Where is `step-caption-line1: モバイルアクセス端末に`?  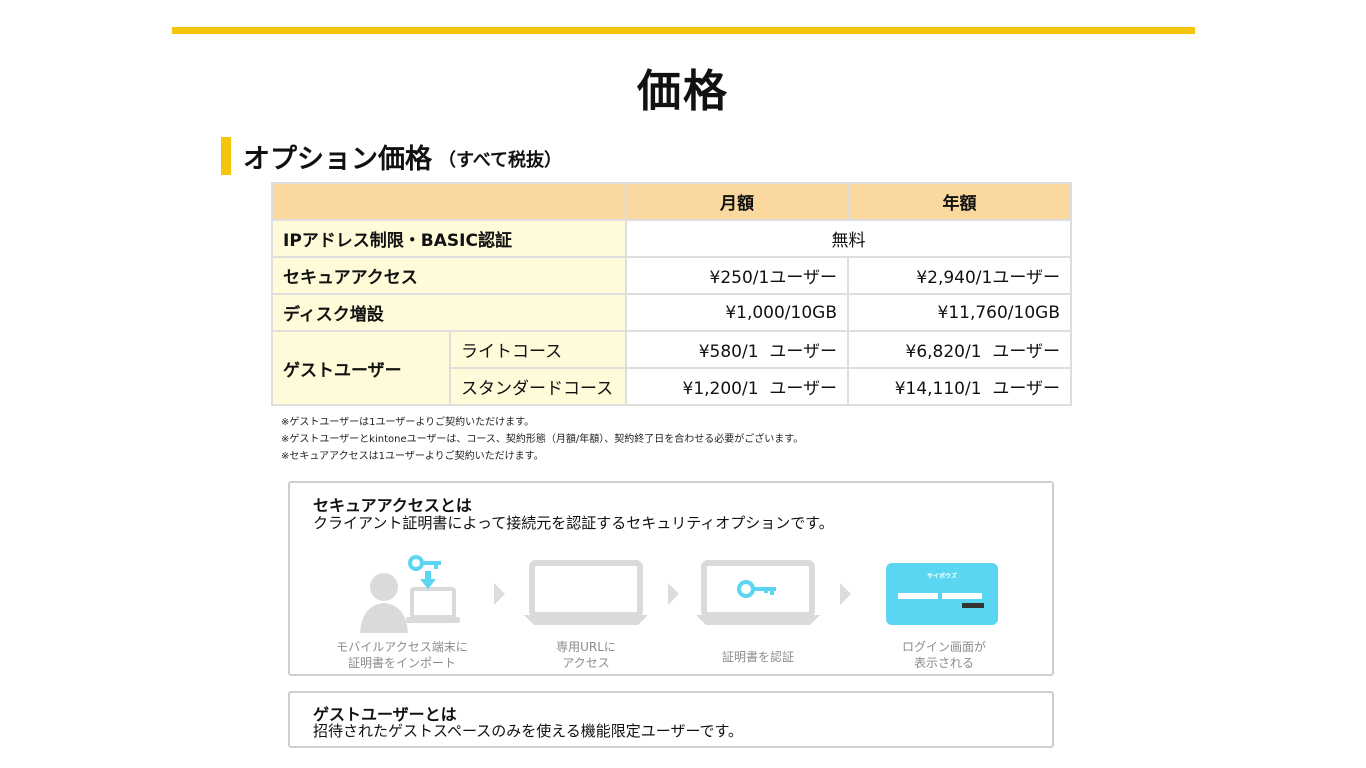 step-caption-line1: モバイルアクセス端末に is located at coordinates (402, 647).